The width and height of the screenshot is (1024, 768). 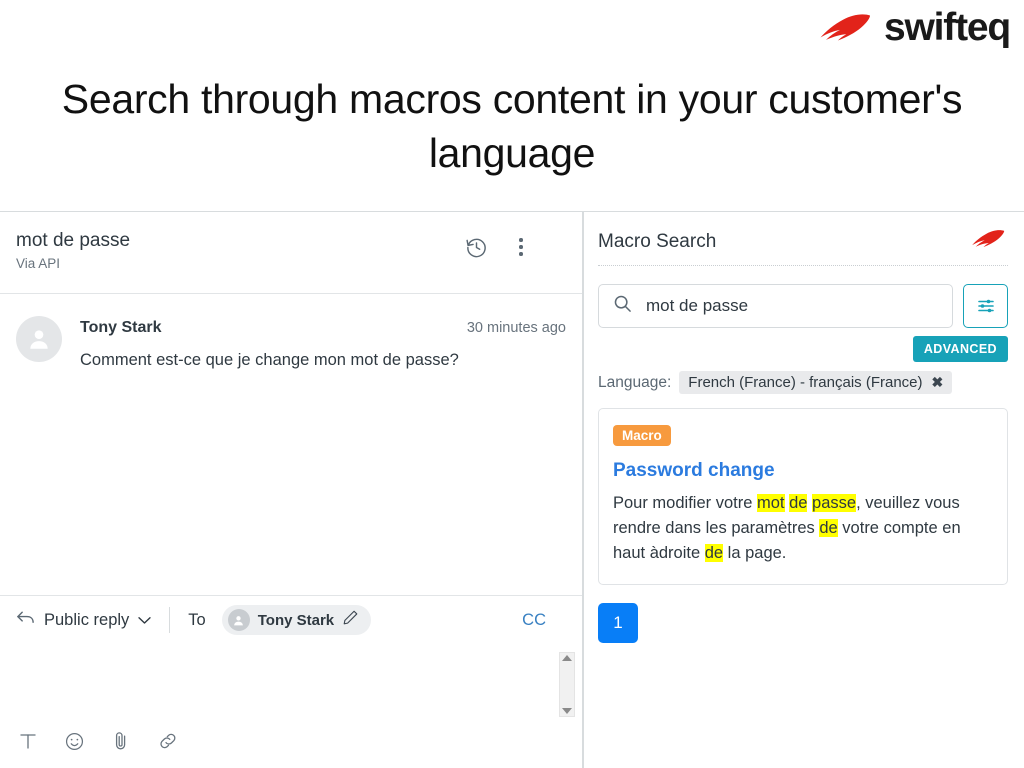 I want to click on link-icon, so click(x=168, y=741).